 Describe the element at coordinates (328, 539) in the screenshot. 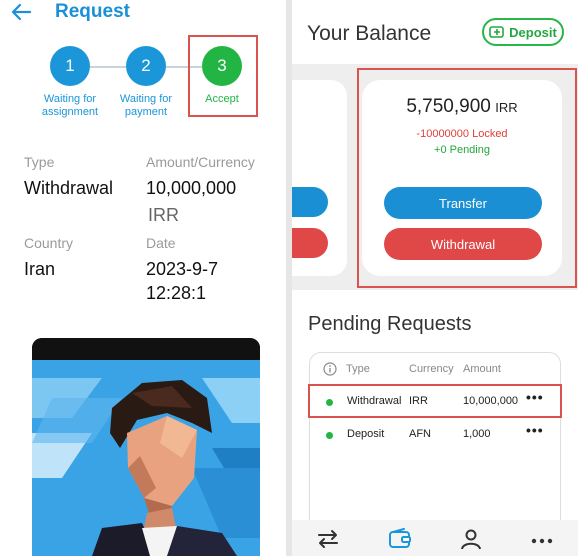

I see `transfer-icon` at that location.